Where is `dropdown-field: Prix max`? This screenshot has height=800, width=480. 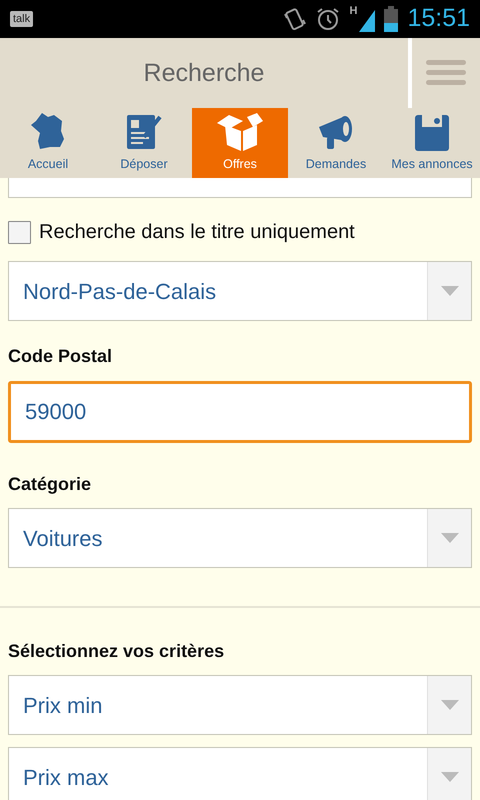
dropdown-field: Prix max is located at coordinates (240, 773).